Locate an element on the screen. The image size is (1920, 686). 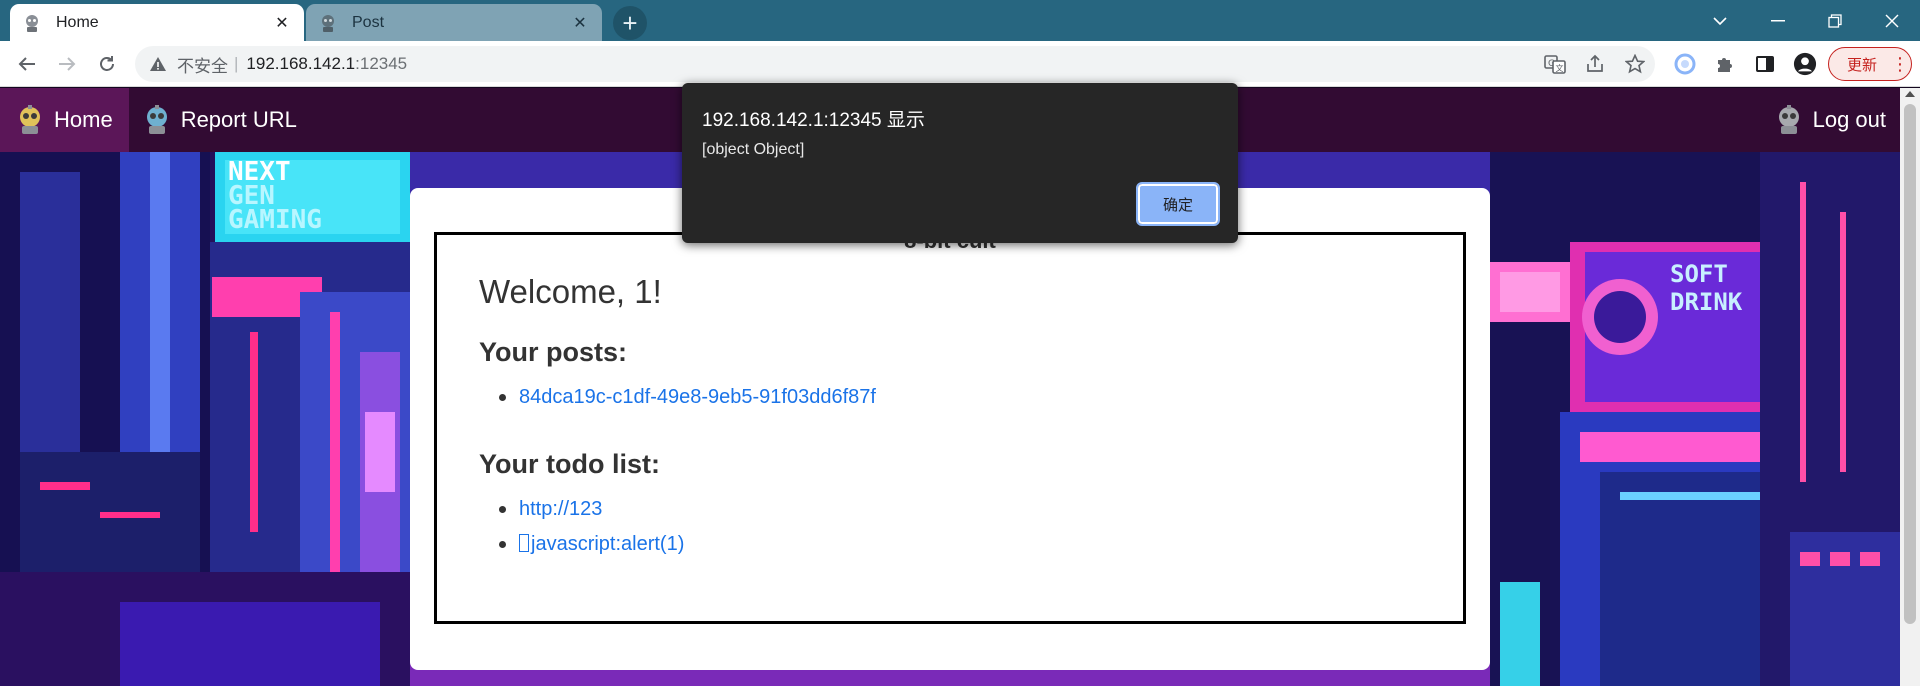
missing-glyph-icon is located at coordinates (524, 543).